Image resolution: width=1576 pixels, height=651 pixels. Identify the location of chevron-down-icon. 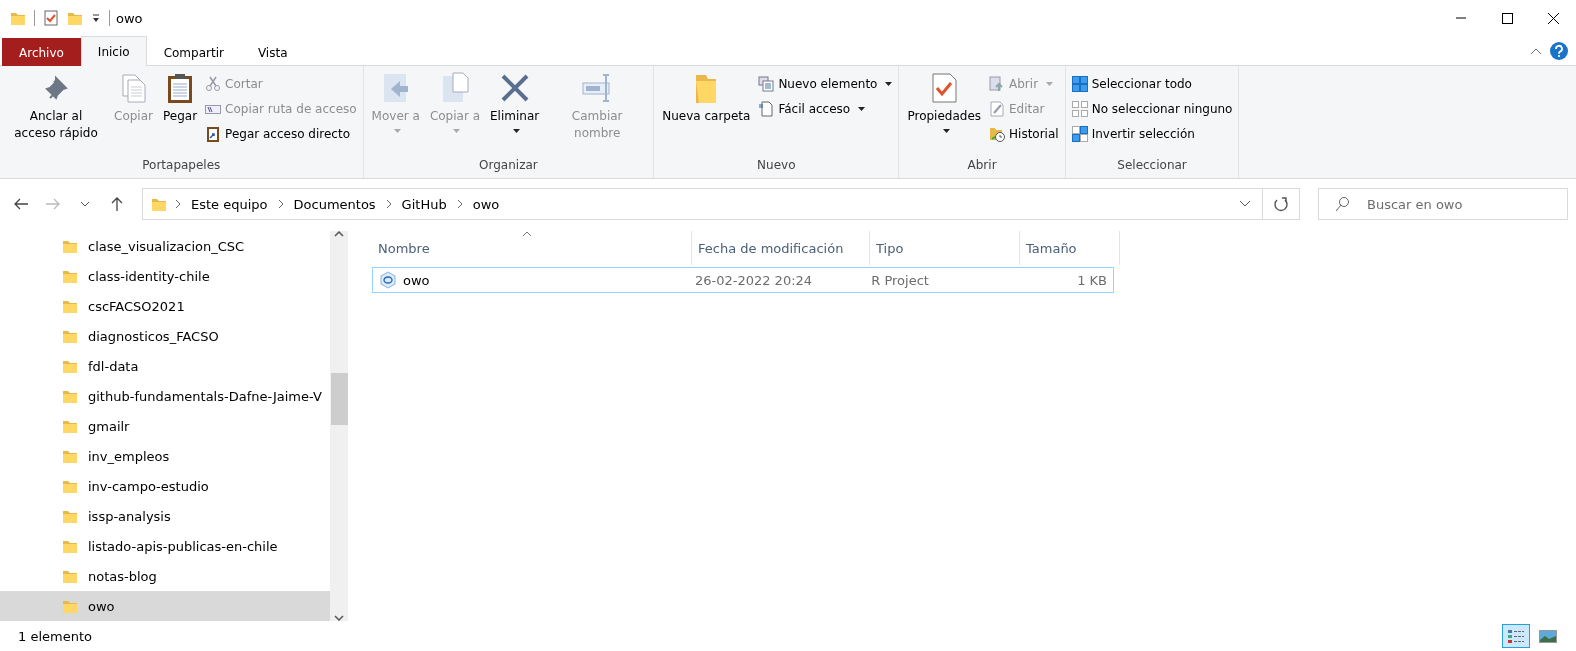
(1245, 204).